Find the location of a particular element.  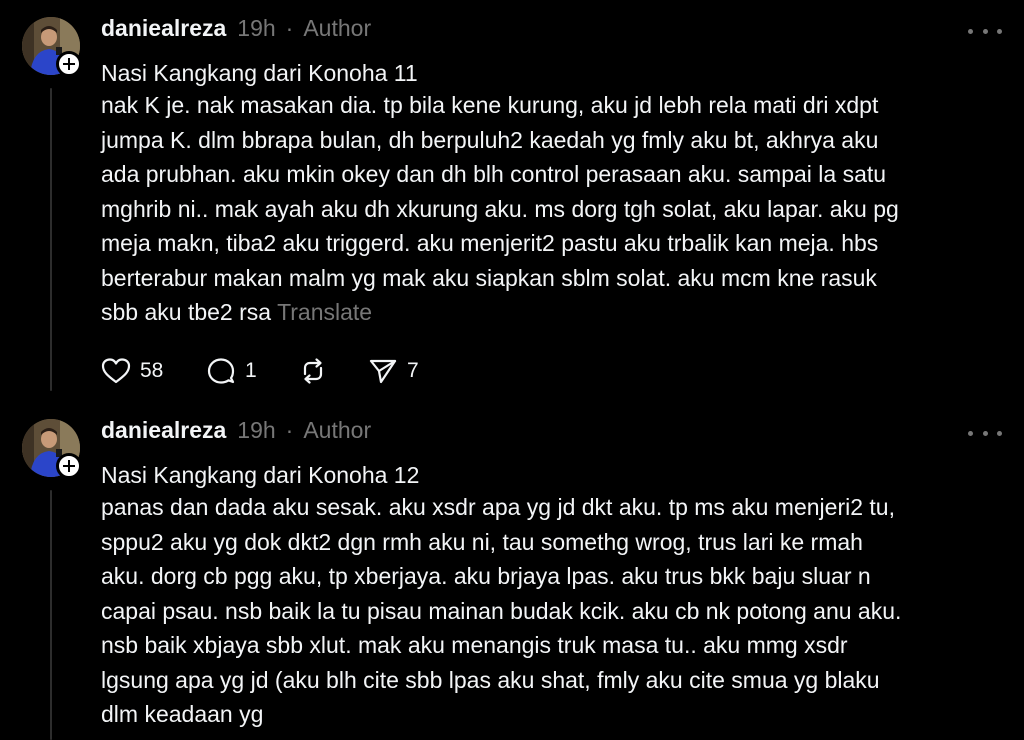

like-button: 58 is located at coordinates (153, 371).